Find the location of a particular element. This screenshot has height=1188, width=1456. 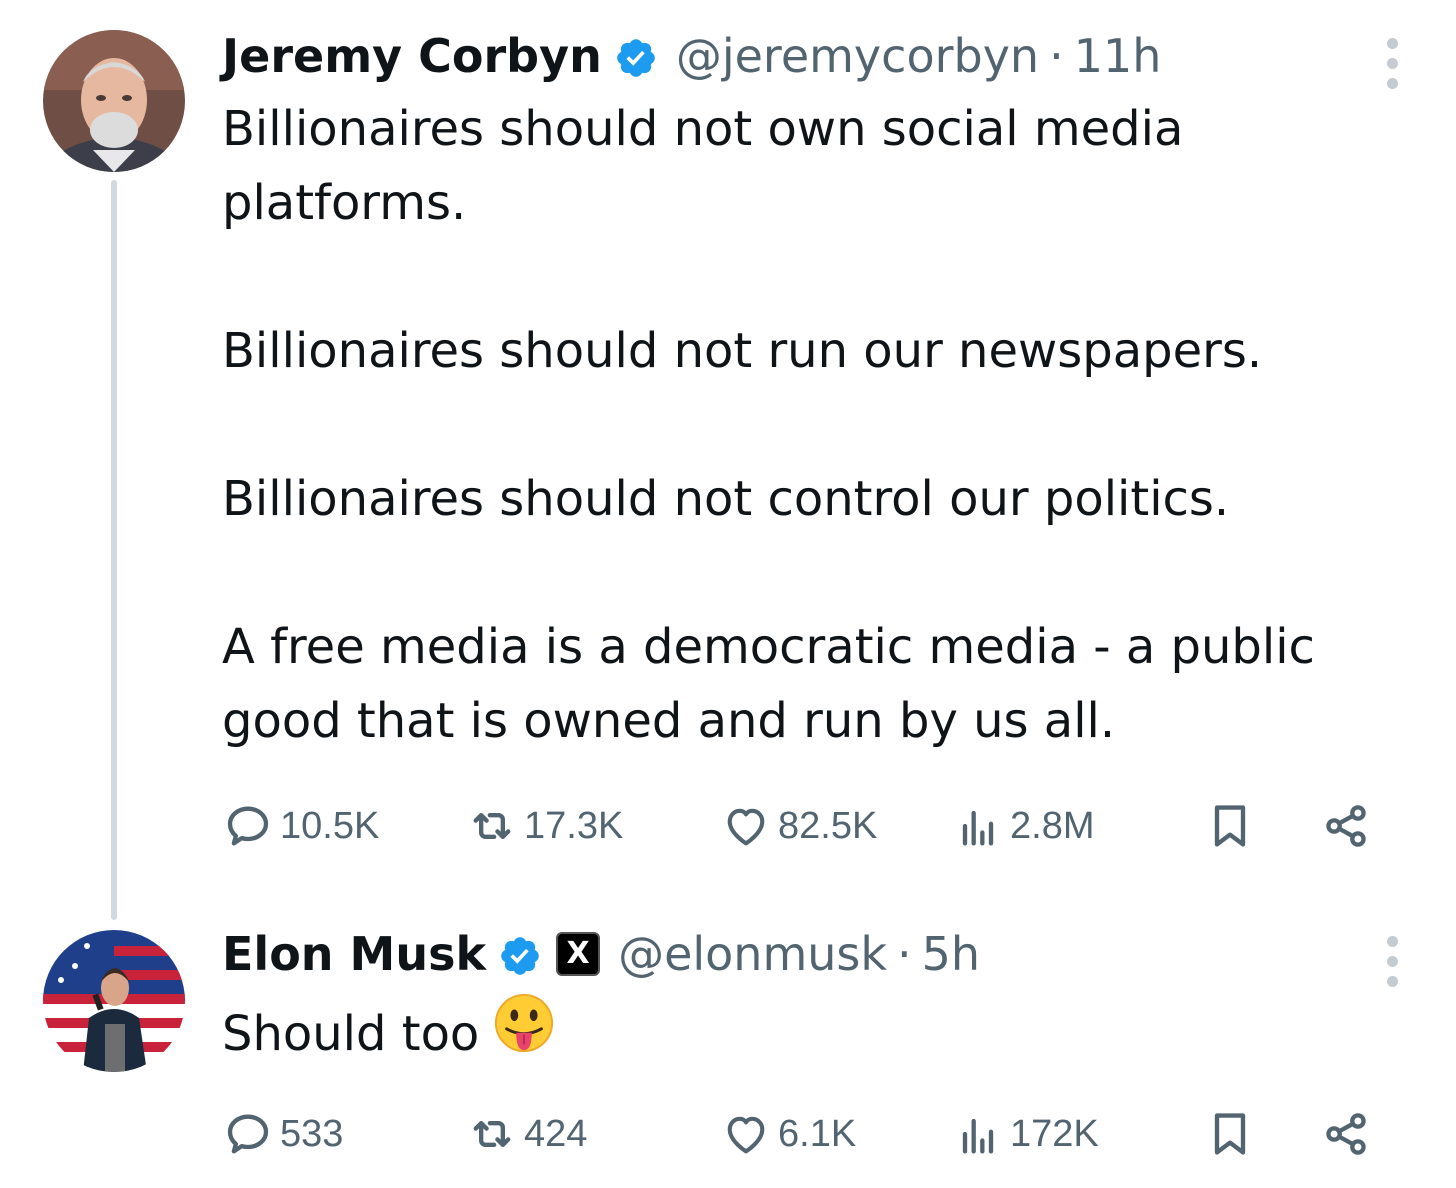

tweet-header: Elon Musk X @elonmusk · 5h is located at coordinates (601, 954).